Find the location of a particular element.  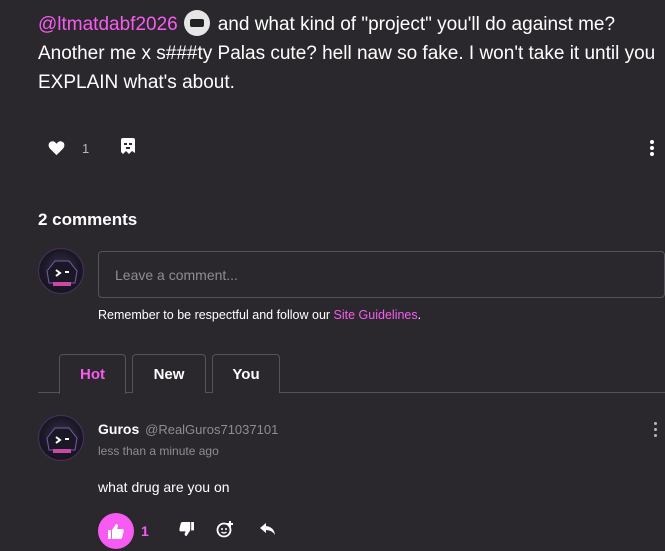

tab-you: You is located at coordinates (246, 373).